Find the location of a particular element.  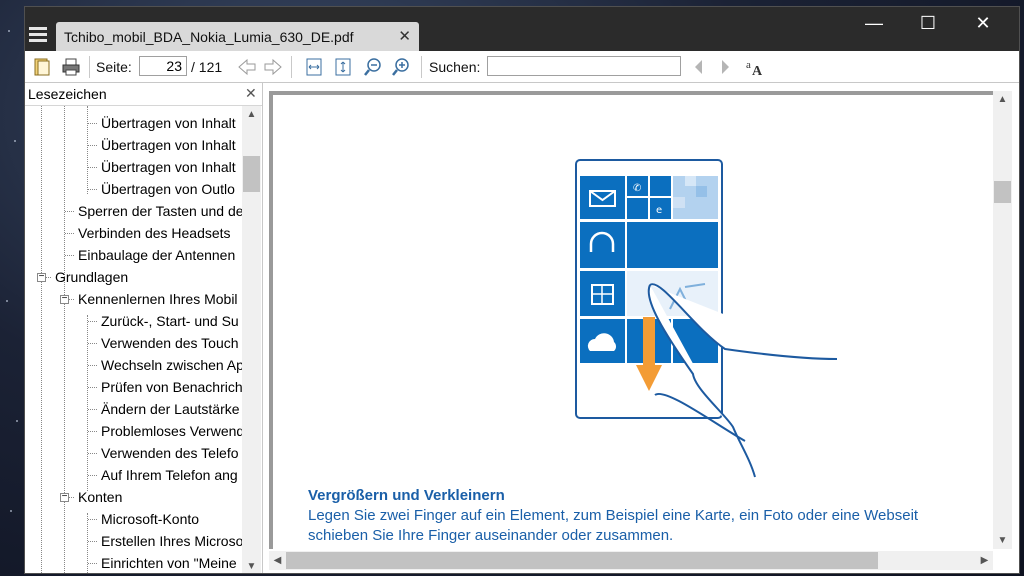

bookmark-item: Einbaulage der Antennen is located at coordinates (156, 255).